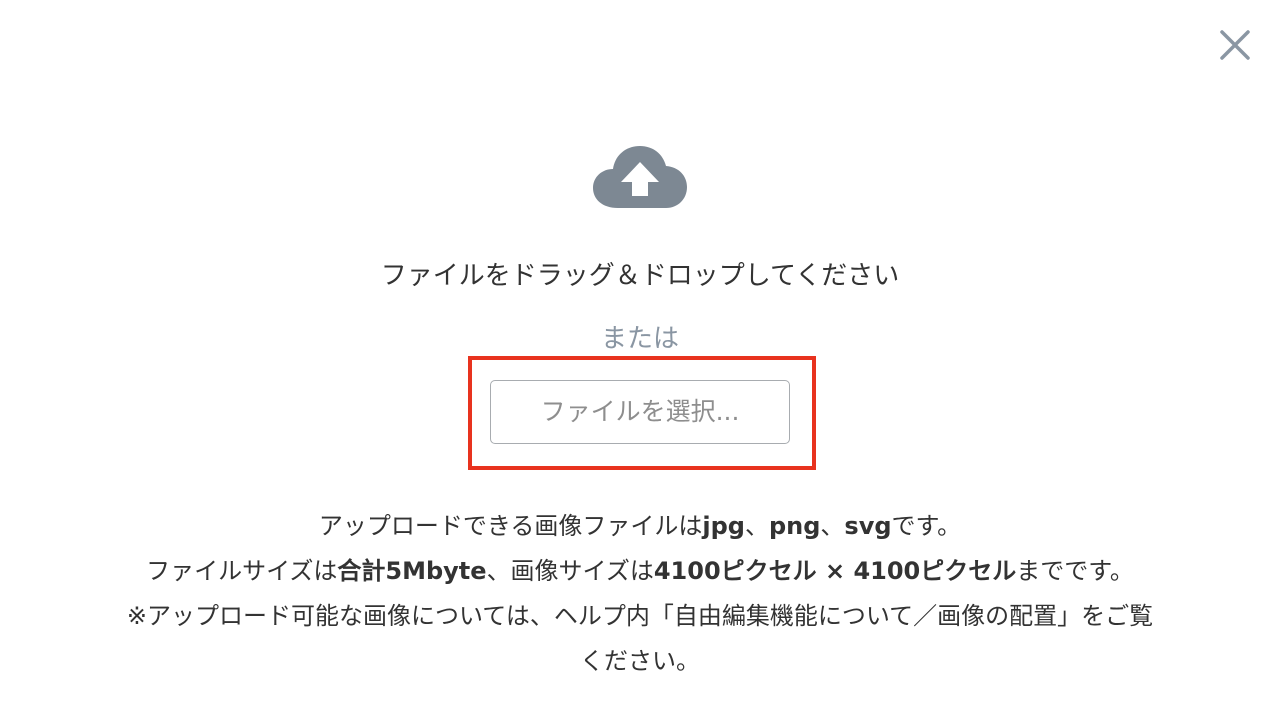  What do you see at coordinates (242, 571) in the screenshot?
I see `info-text: ファイルサイズは` at bounding box center [242, 571].